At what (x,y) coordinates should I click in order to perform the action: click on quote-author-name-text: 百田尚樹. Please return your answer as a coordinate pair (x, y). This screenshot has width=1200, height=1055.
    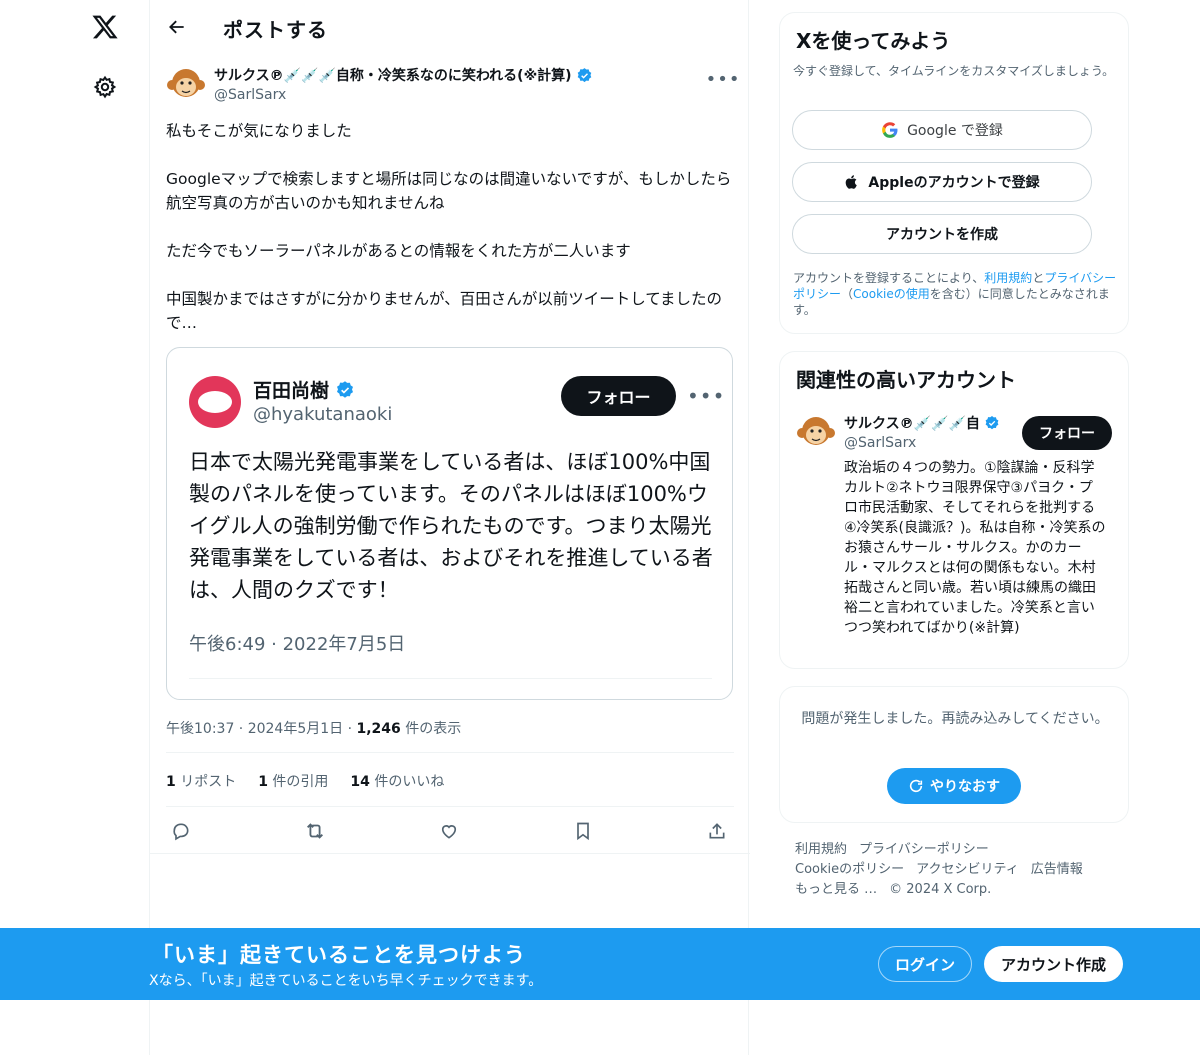
    Looking at the image, I should click on (291, 391).